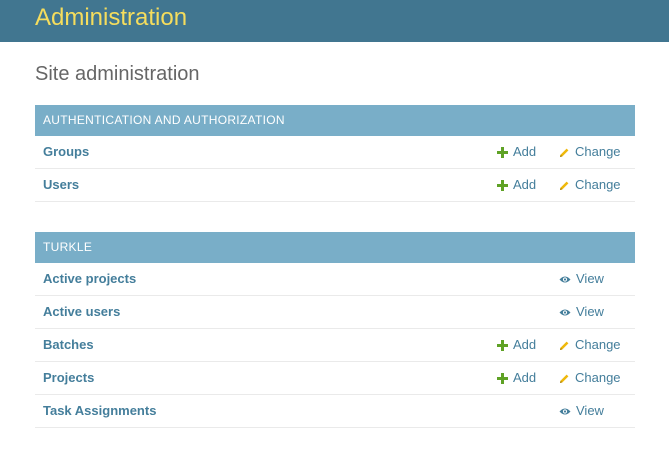  I want to click on table-row: Groups Add Change, so click(335, 152).